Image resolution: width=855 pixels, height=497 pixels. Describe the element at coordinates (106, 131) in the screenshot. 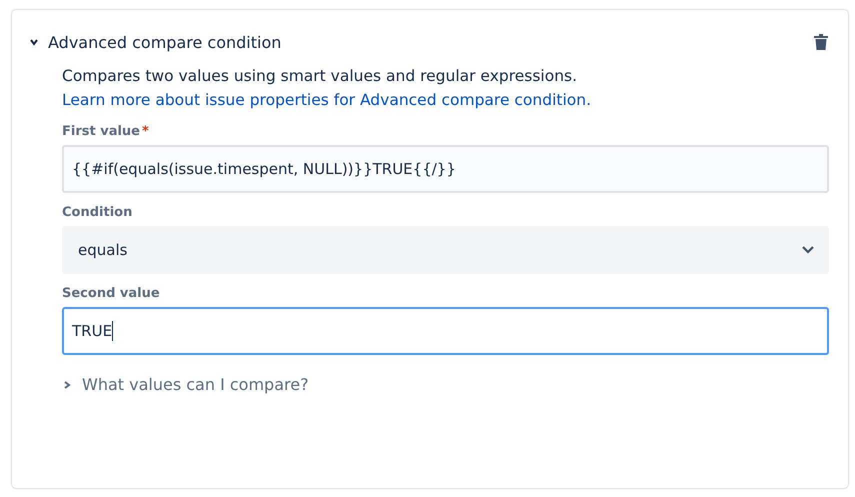

I see `field-label: First value*` at that location.